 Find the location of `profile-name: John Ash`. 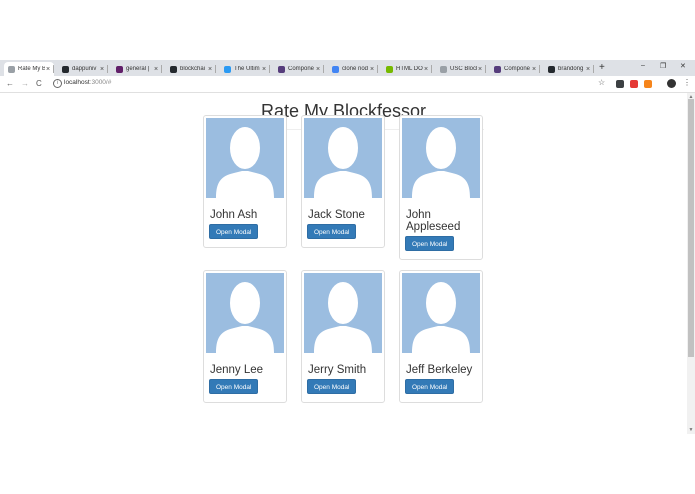

profile-name: John Ash is located at coordinates (234, 215).